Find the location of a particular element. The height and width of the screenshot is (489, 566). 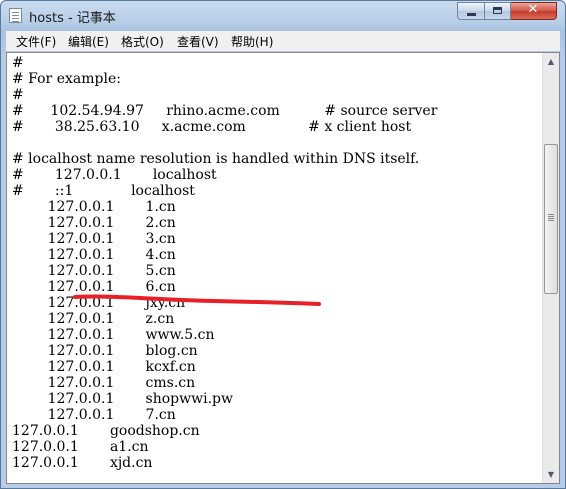

text-line: 127.0.0.1 cms.cn is located at coordinates (104, 383).